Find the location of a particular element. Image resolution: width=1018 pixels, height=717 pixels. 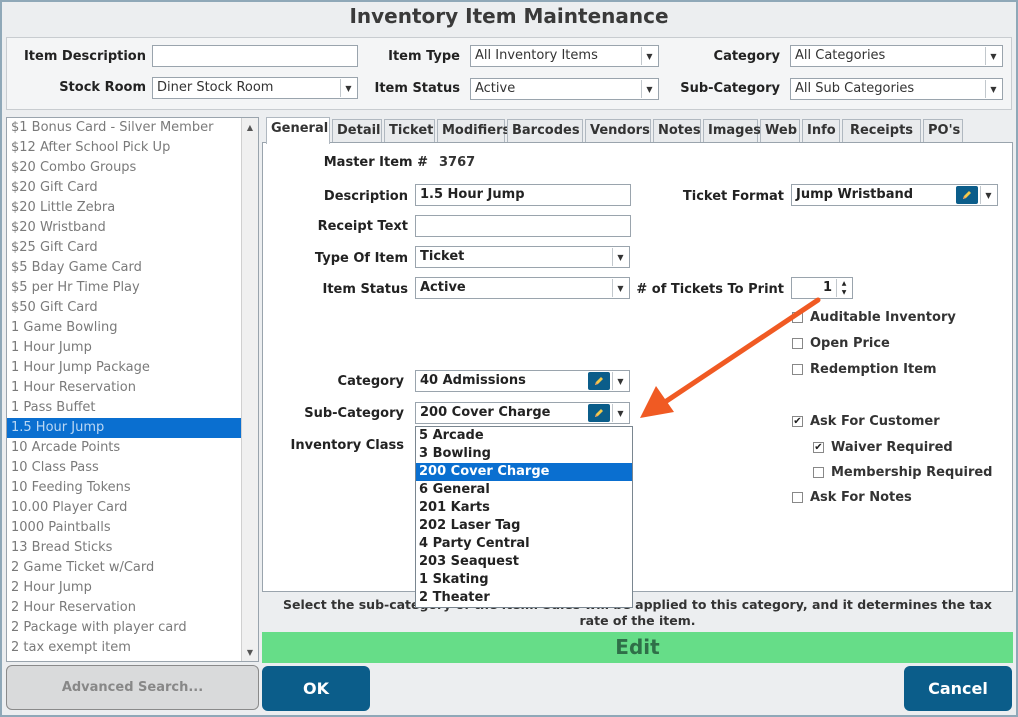

dropdown-option: 6 General is located at coordinates (524, 490).